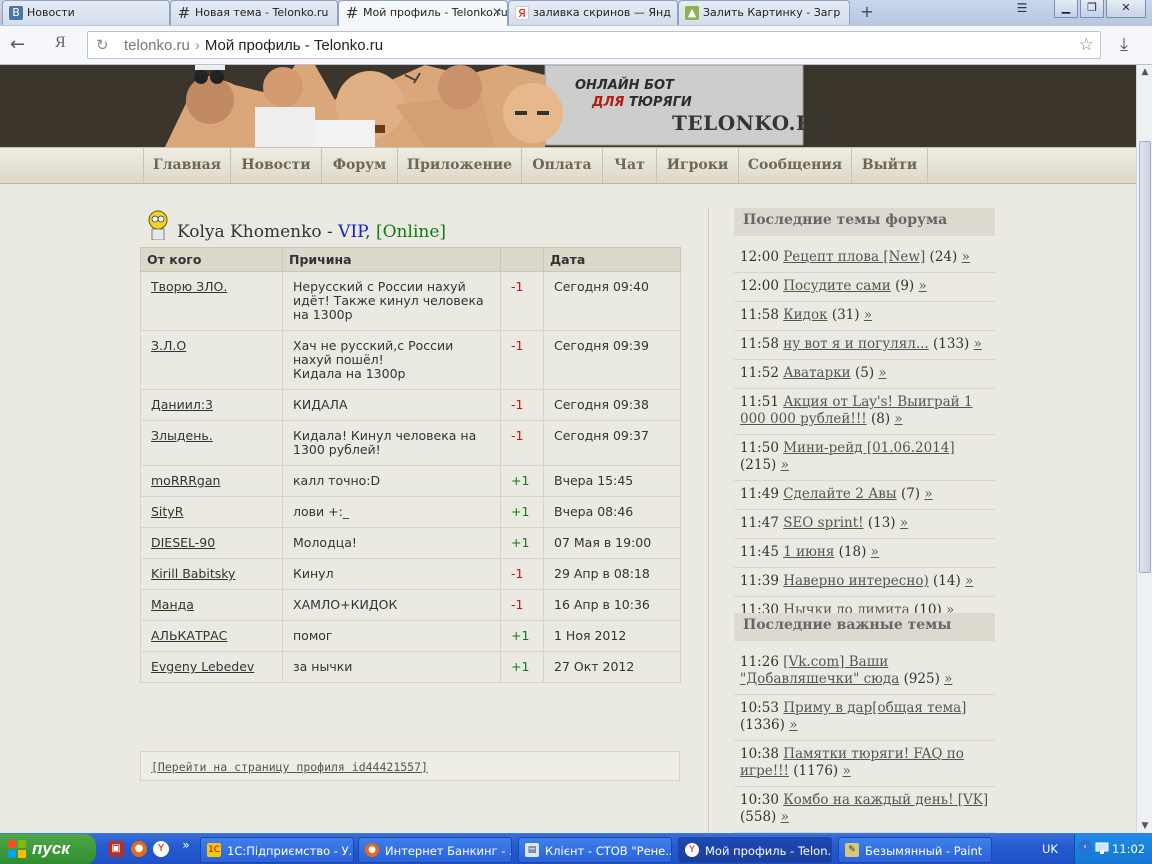 The width and height of the screenshot is (1152, 864). I want to click on network-icon, so click(1102, 848).